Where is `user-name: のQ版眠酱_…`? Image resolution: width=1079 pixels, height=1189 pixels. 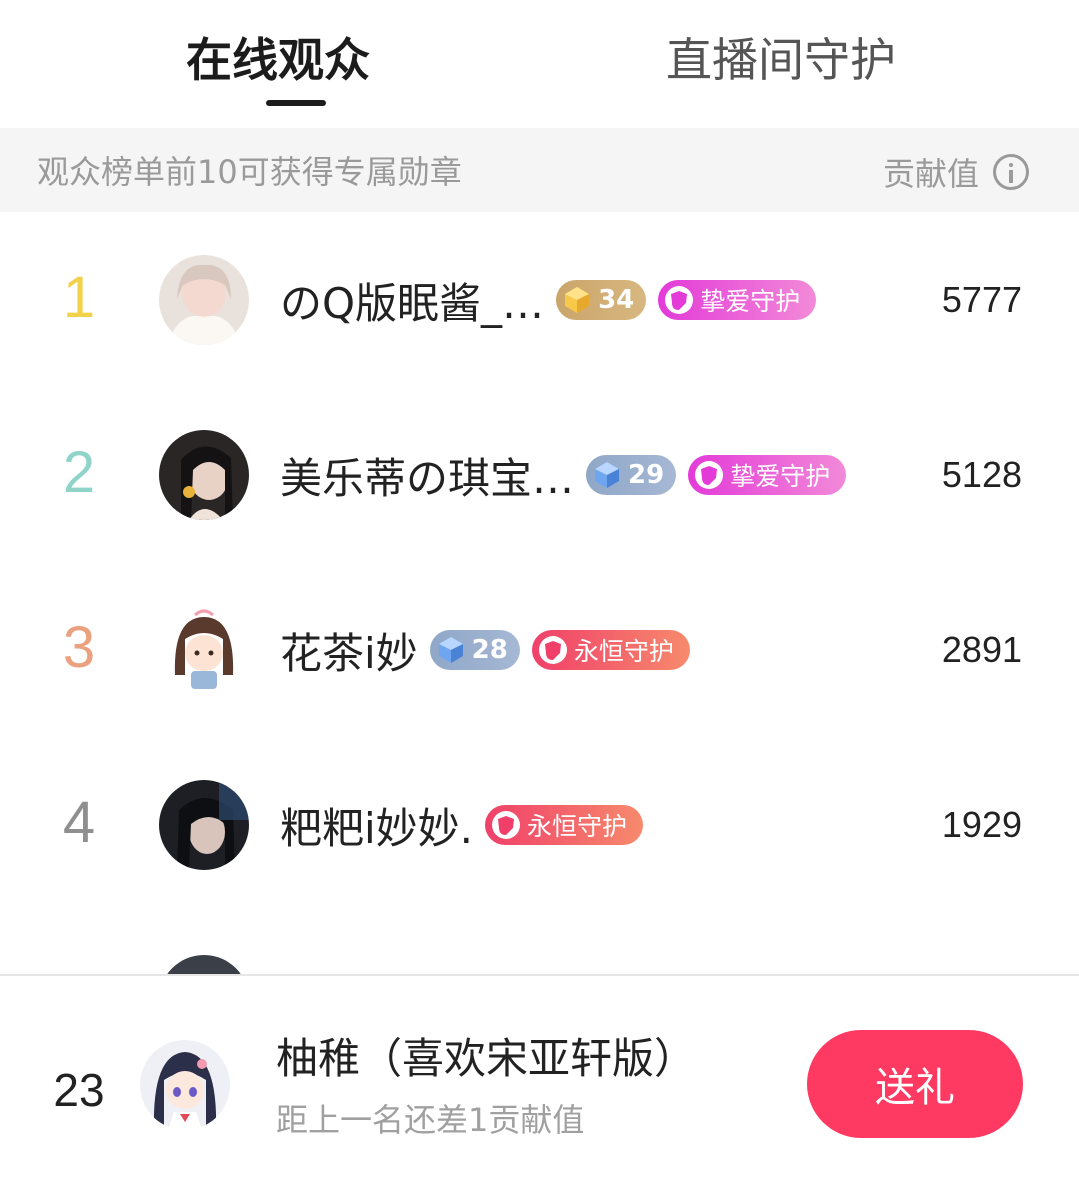 user-name: のQ版眠酱_… is located at coordinates (412, 303).